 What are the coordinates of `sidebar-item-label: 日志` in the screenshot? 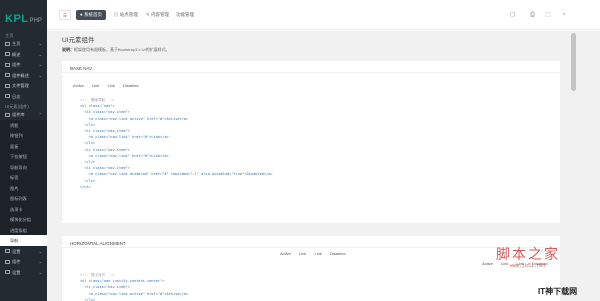 It's located at (16, 96).